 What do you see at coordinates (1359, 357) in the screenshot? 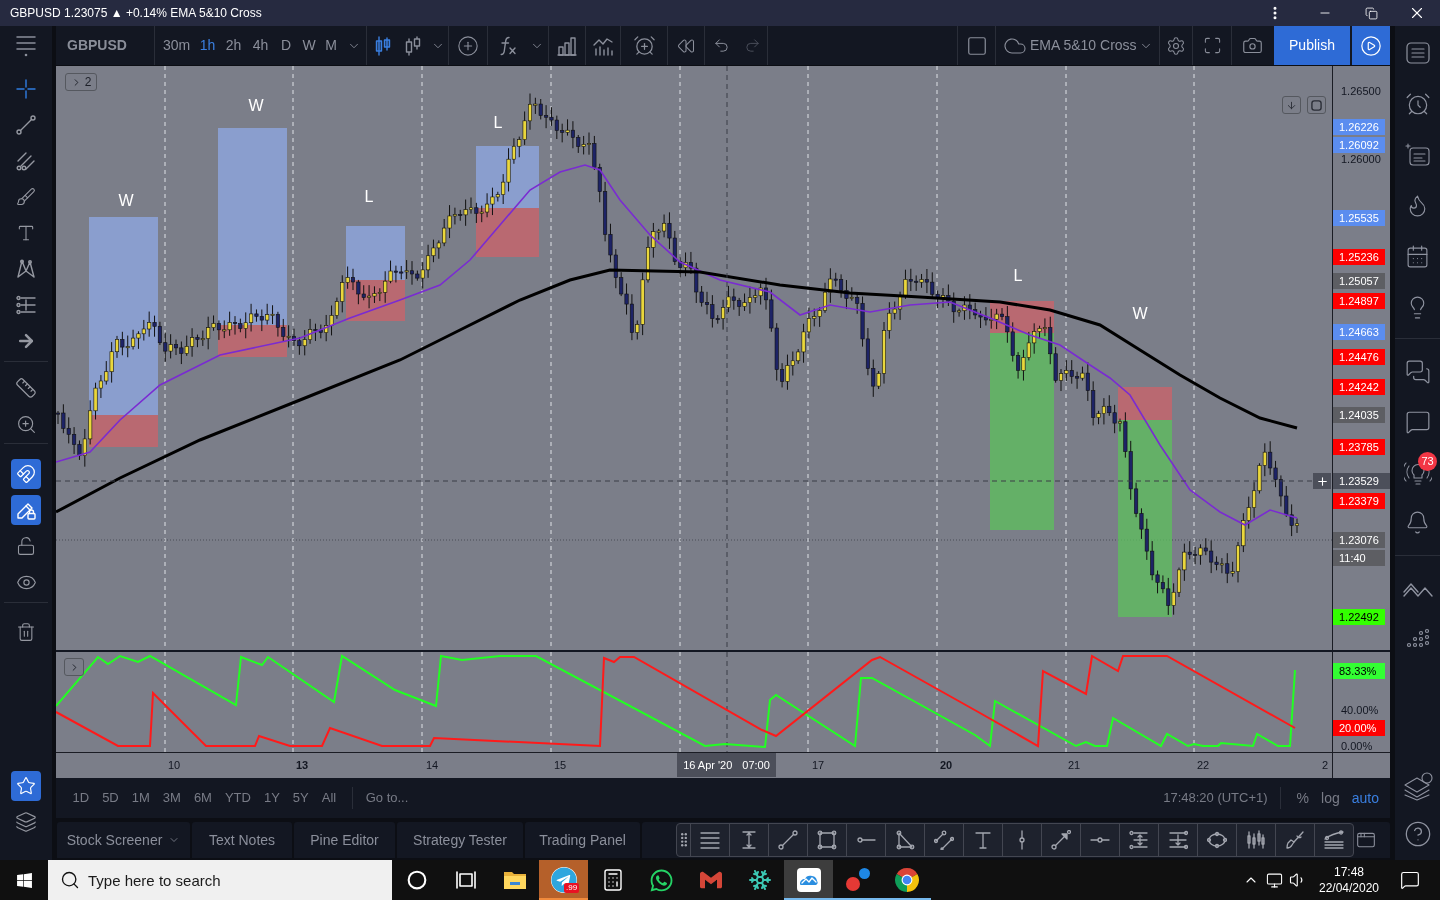
I see `price-tag: 1.24476` at bounding box center [1359, 357].